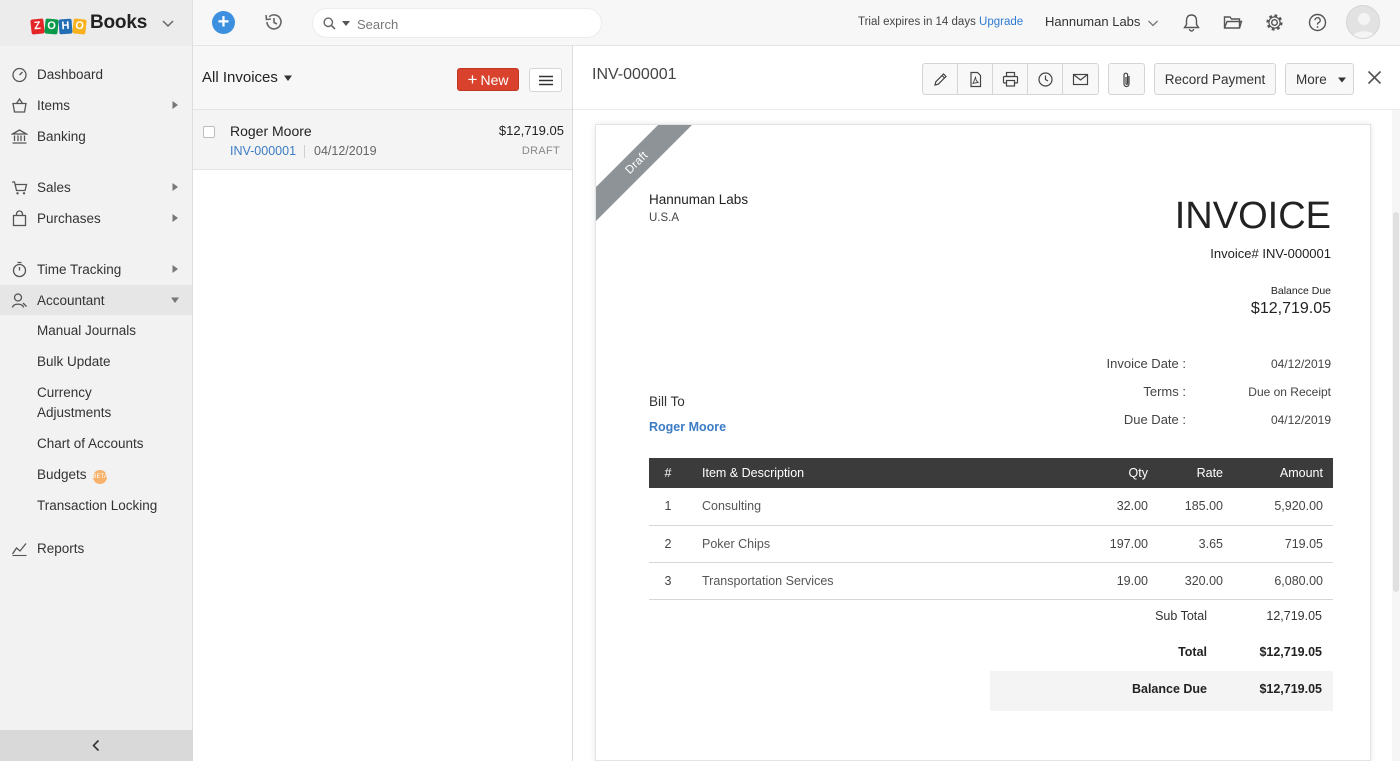  What do you see at coordinates (1319, 79) in the screenshot?
I see `more-button: More` at bounding box center [1319, 79].